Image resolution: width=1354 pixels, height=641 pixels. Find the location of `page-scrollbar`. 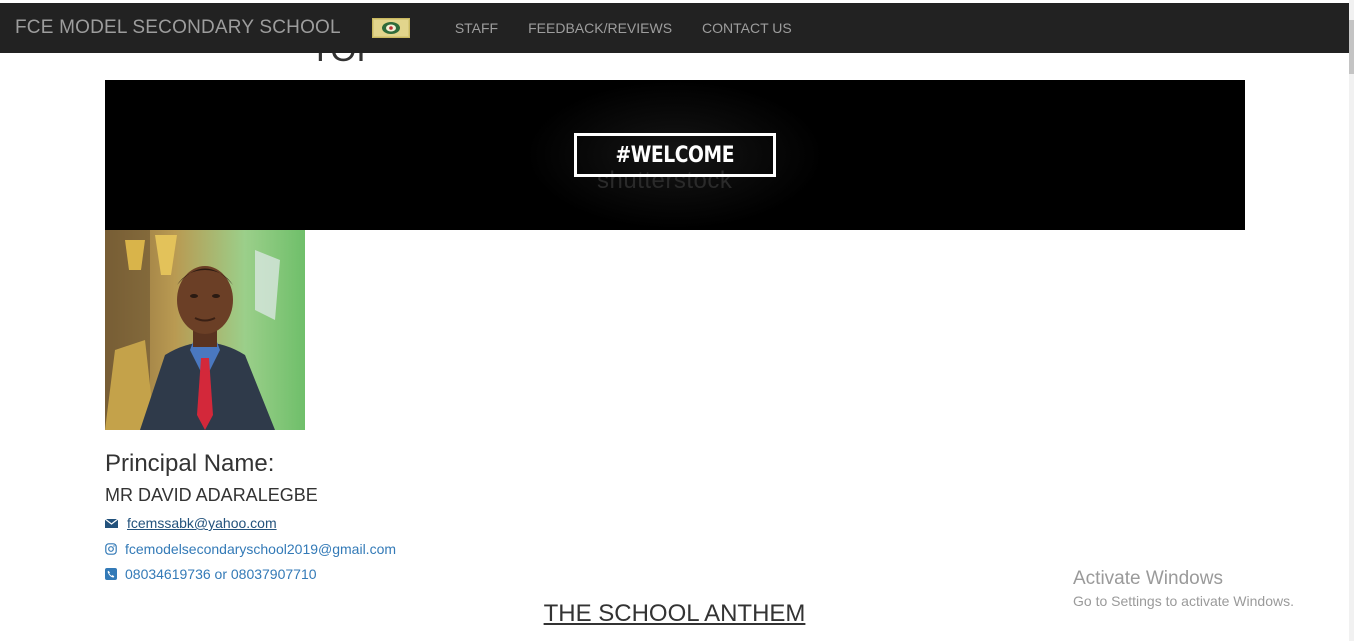

page-scrollbar is located at coordinates (1351, 320).